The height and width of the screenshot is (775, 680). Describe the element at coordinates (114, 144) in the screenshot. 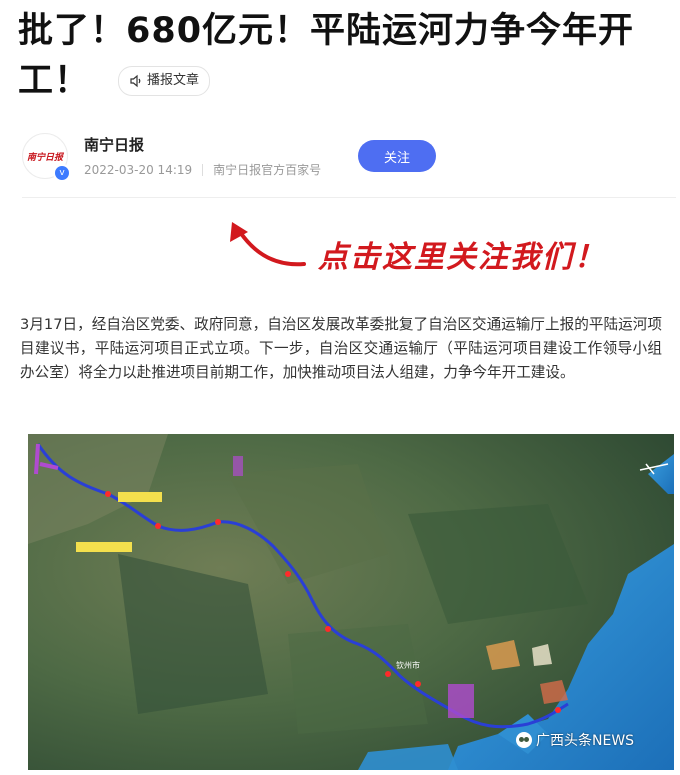

I see `author-name: 南宁日报` at that location.